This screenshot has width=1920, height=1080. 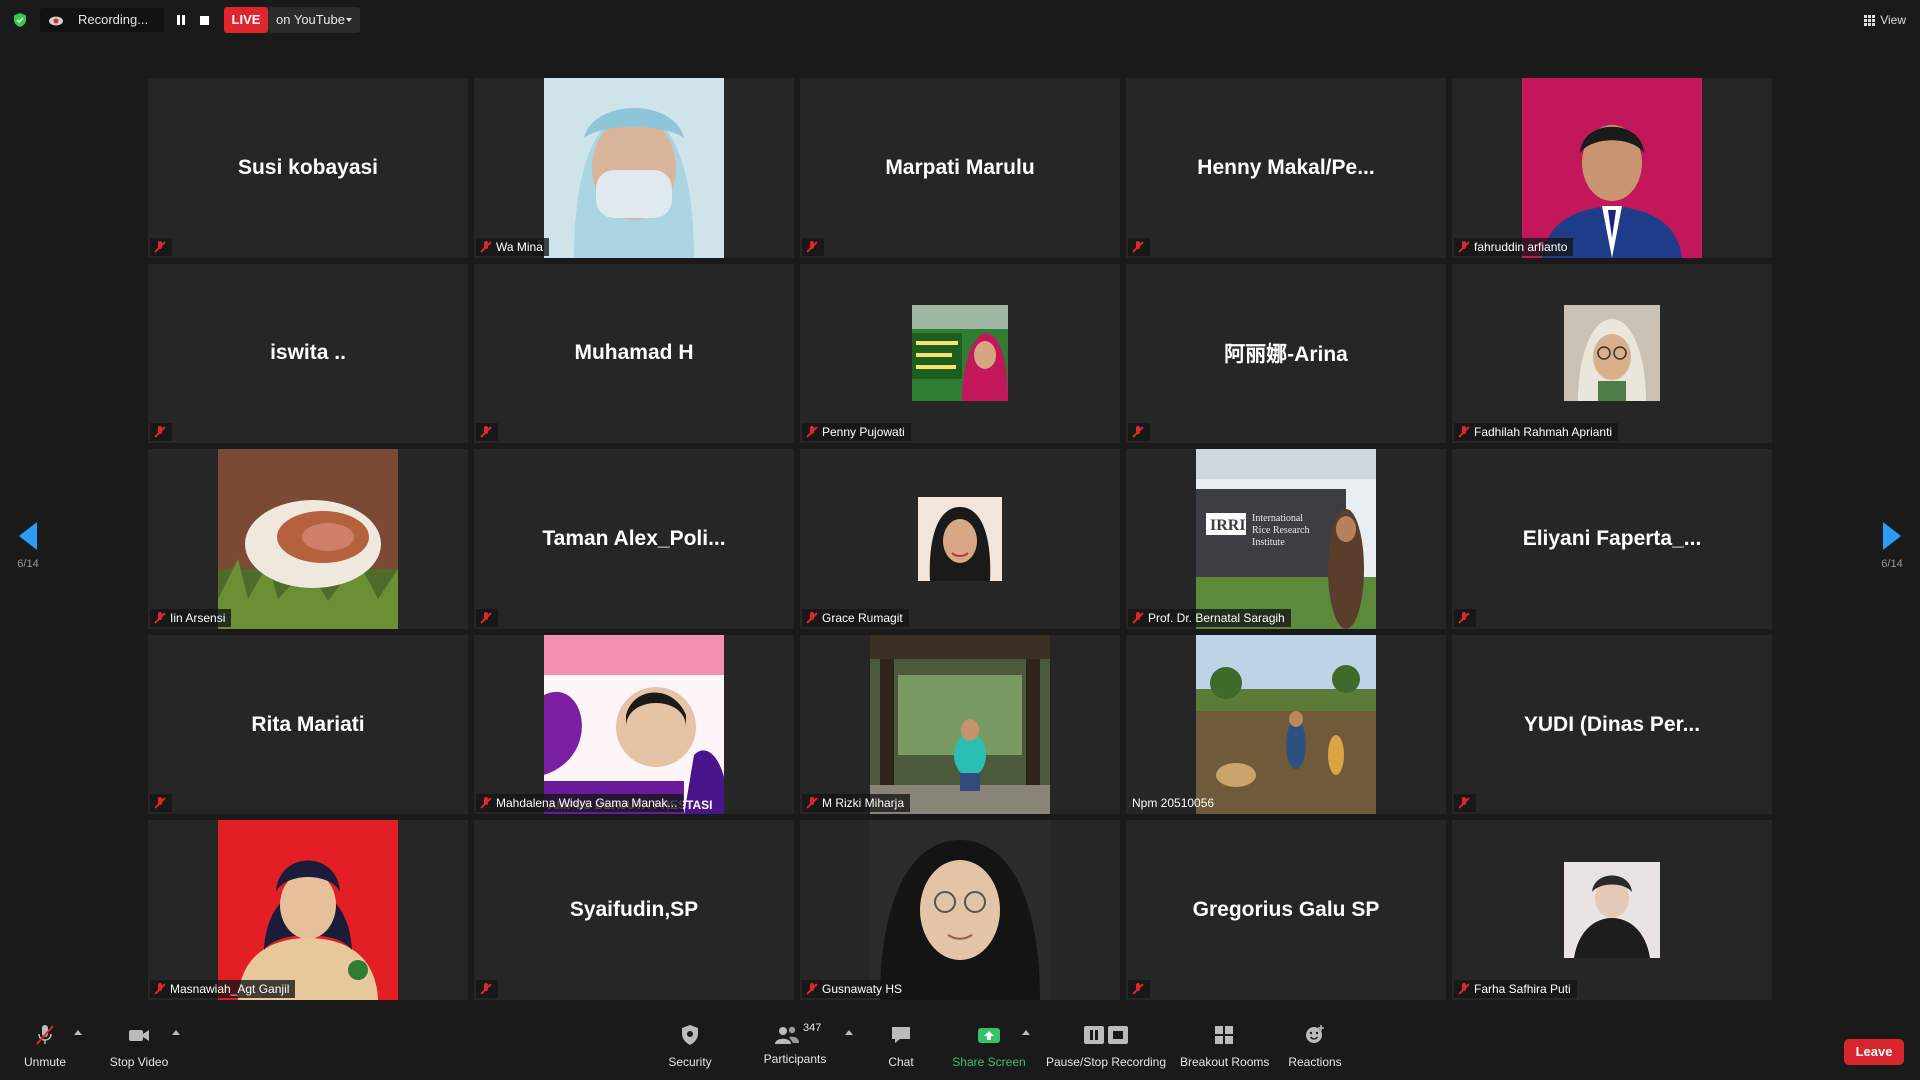 I want to click on breakout-rooms-button: Breakout Rooms, so click(x=1225, y=1045).